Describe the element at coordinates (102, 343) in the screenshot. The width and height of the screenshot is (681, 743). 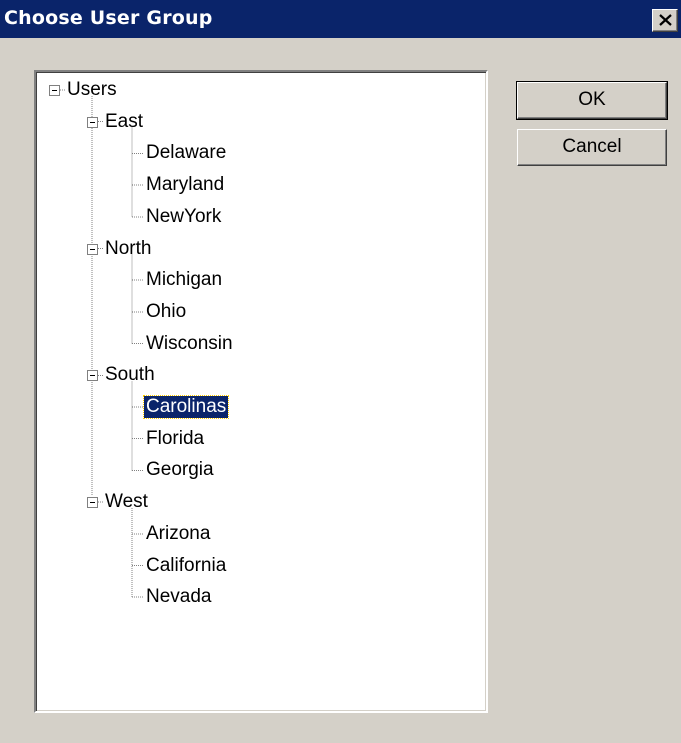
I see `tree-connector-lines` at that location.